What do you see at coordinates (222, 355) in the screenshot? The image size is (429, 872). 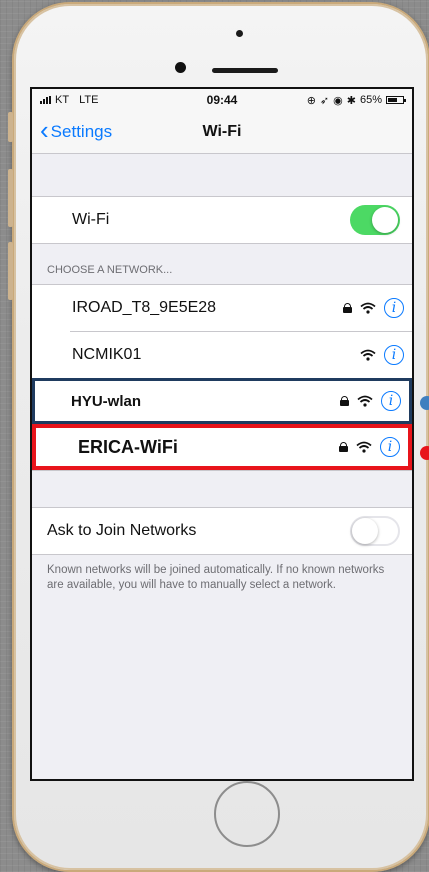 I see `network-row-ncmik01: NCMIK01 i` at bounding box center [222, 355].